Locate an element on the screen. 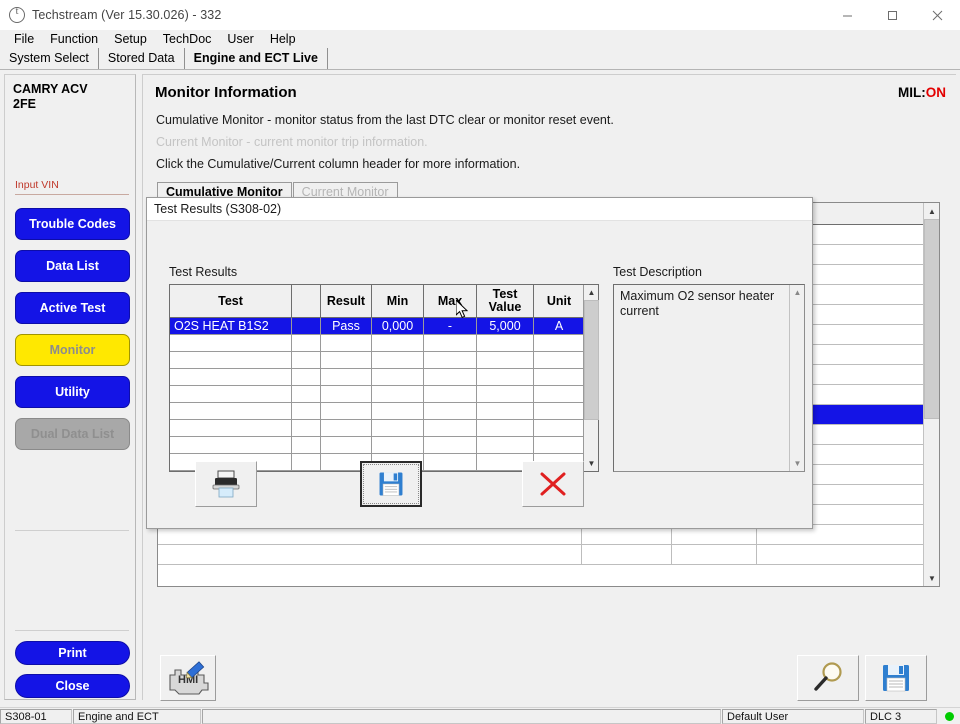 The height and width of the screenshot is (724, 960). cell-result: Pass is located at coordinates (346, 326).